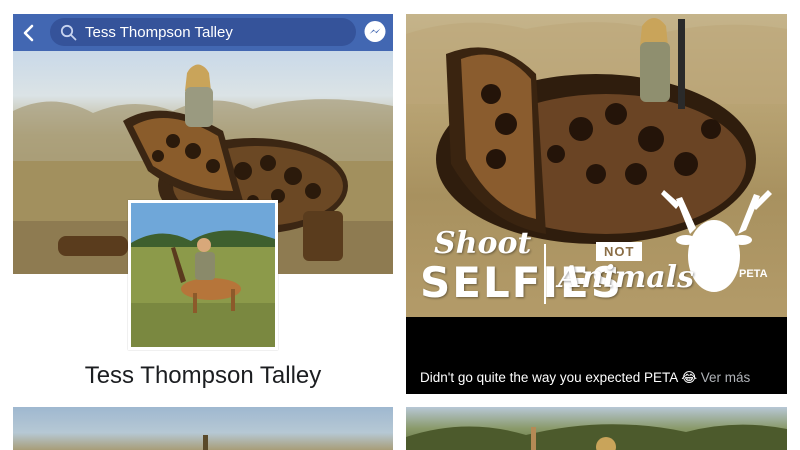 This screenshot has width=800, height=450. I want to click on overlay-not-text: NOT, so click(619, 251).